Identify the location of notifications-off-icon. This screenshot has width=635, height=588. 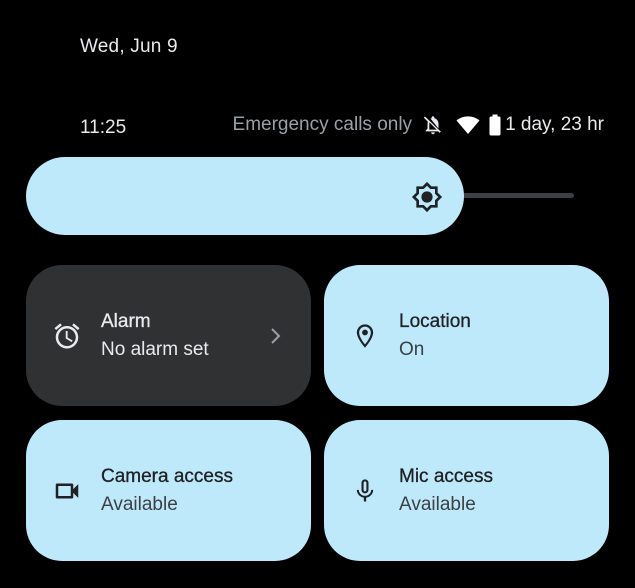
(433, 125).